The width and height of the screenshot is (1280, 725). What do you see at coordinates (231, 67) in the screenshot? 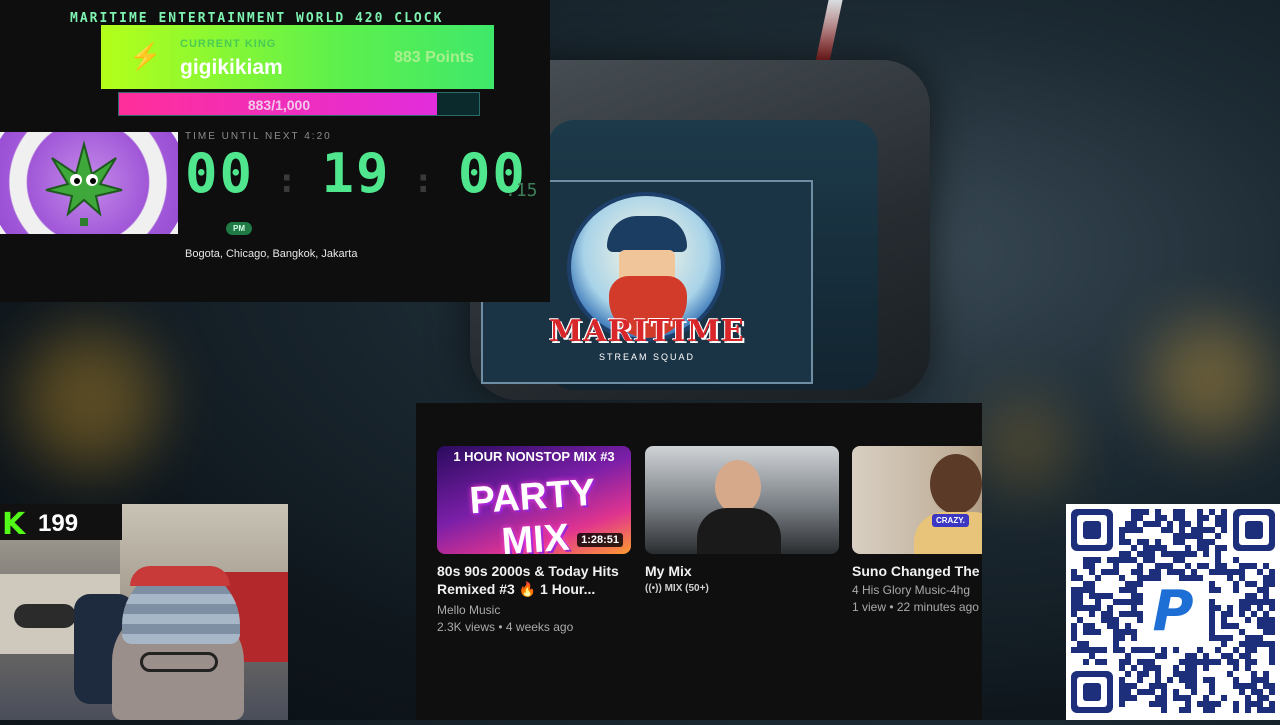
I see `king-name: gigikikiam` at bounding box center [231, 67].